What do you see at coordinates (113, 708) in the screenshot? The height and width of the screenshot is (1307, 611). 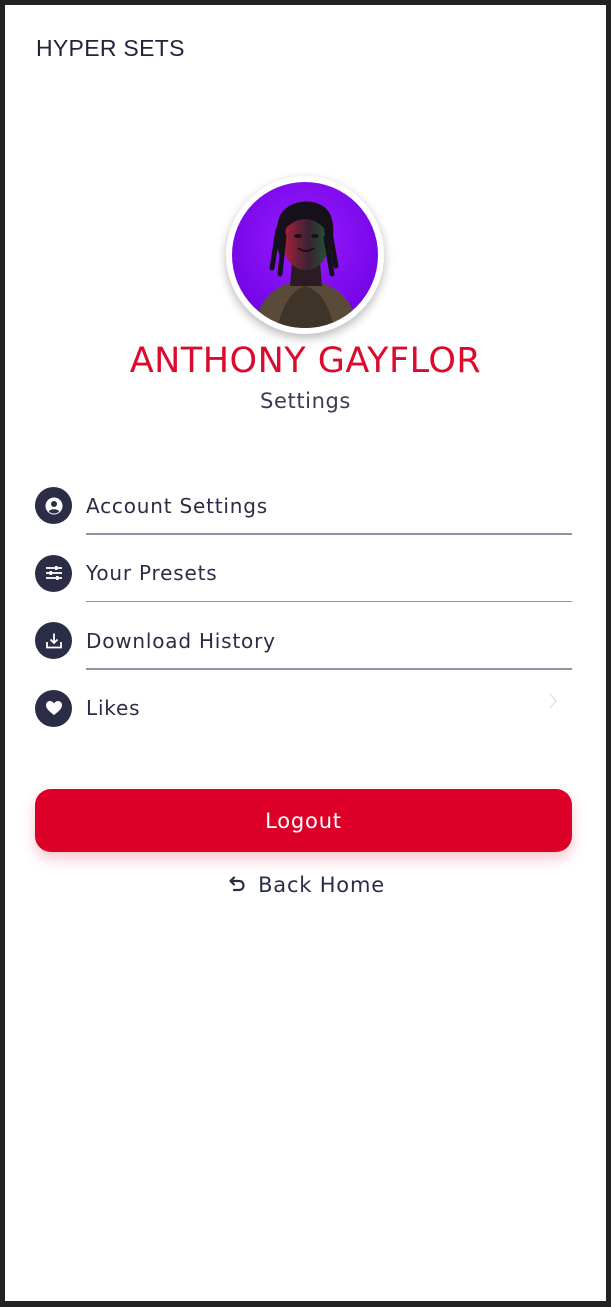 I see `menu-item-label: Likes` at bounding box center [113, 708].